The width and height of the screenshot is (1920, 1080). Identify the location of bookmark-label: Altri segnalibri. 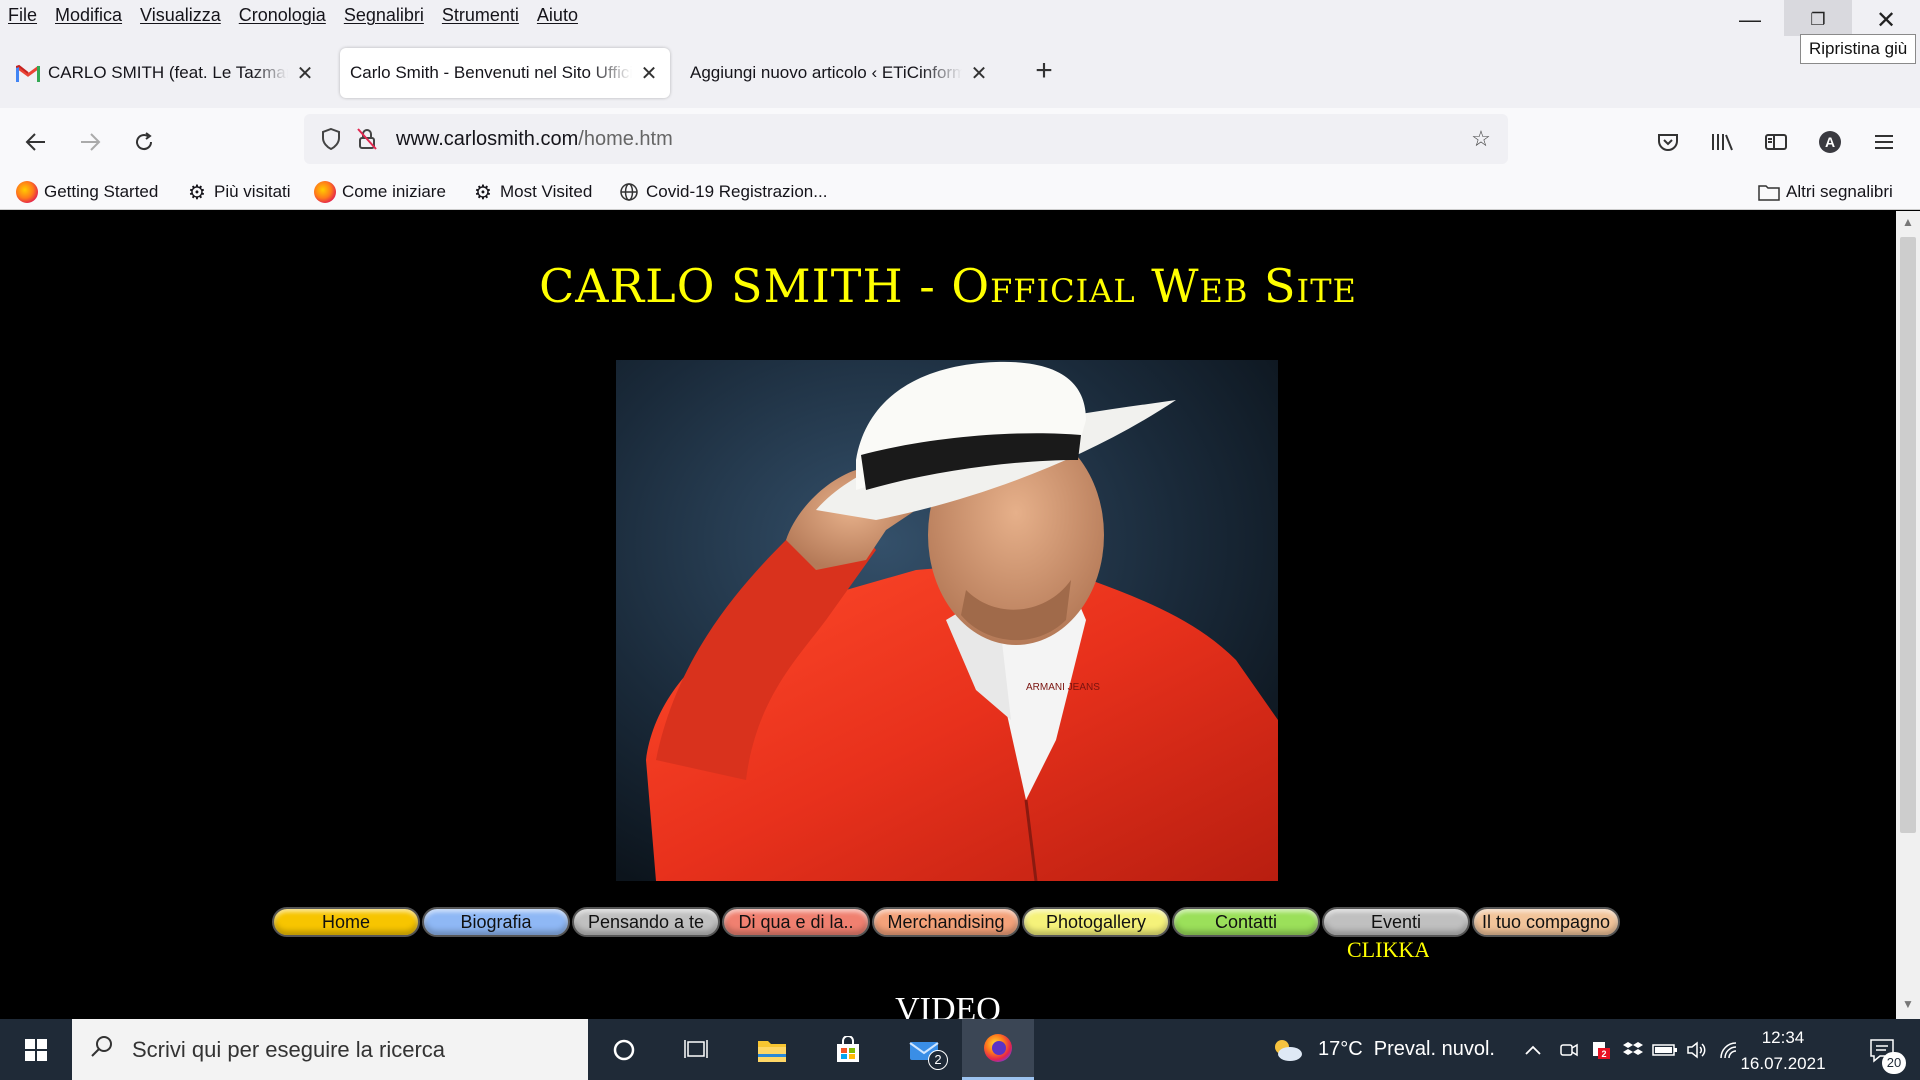
(1839, 191).